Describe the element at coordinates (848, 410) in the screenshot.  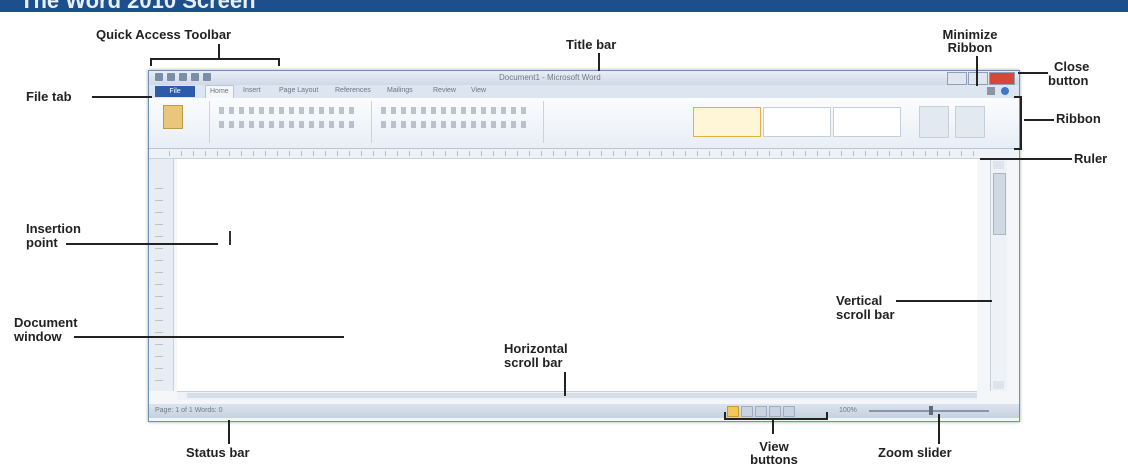
I see `zoom-level: 100%` at that location.